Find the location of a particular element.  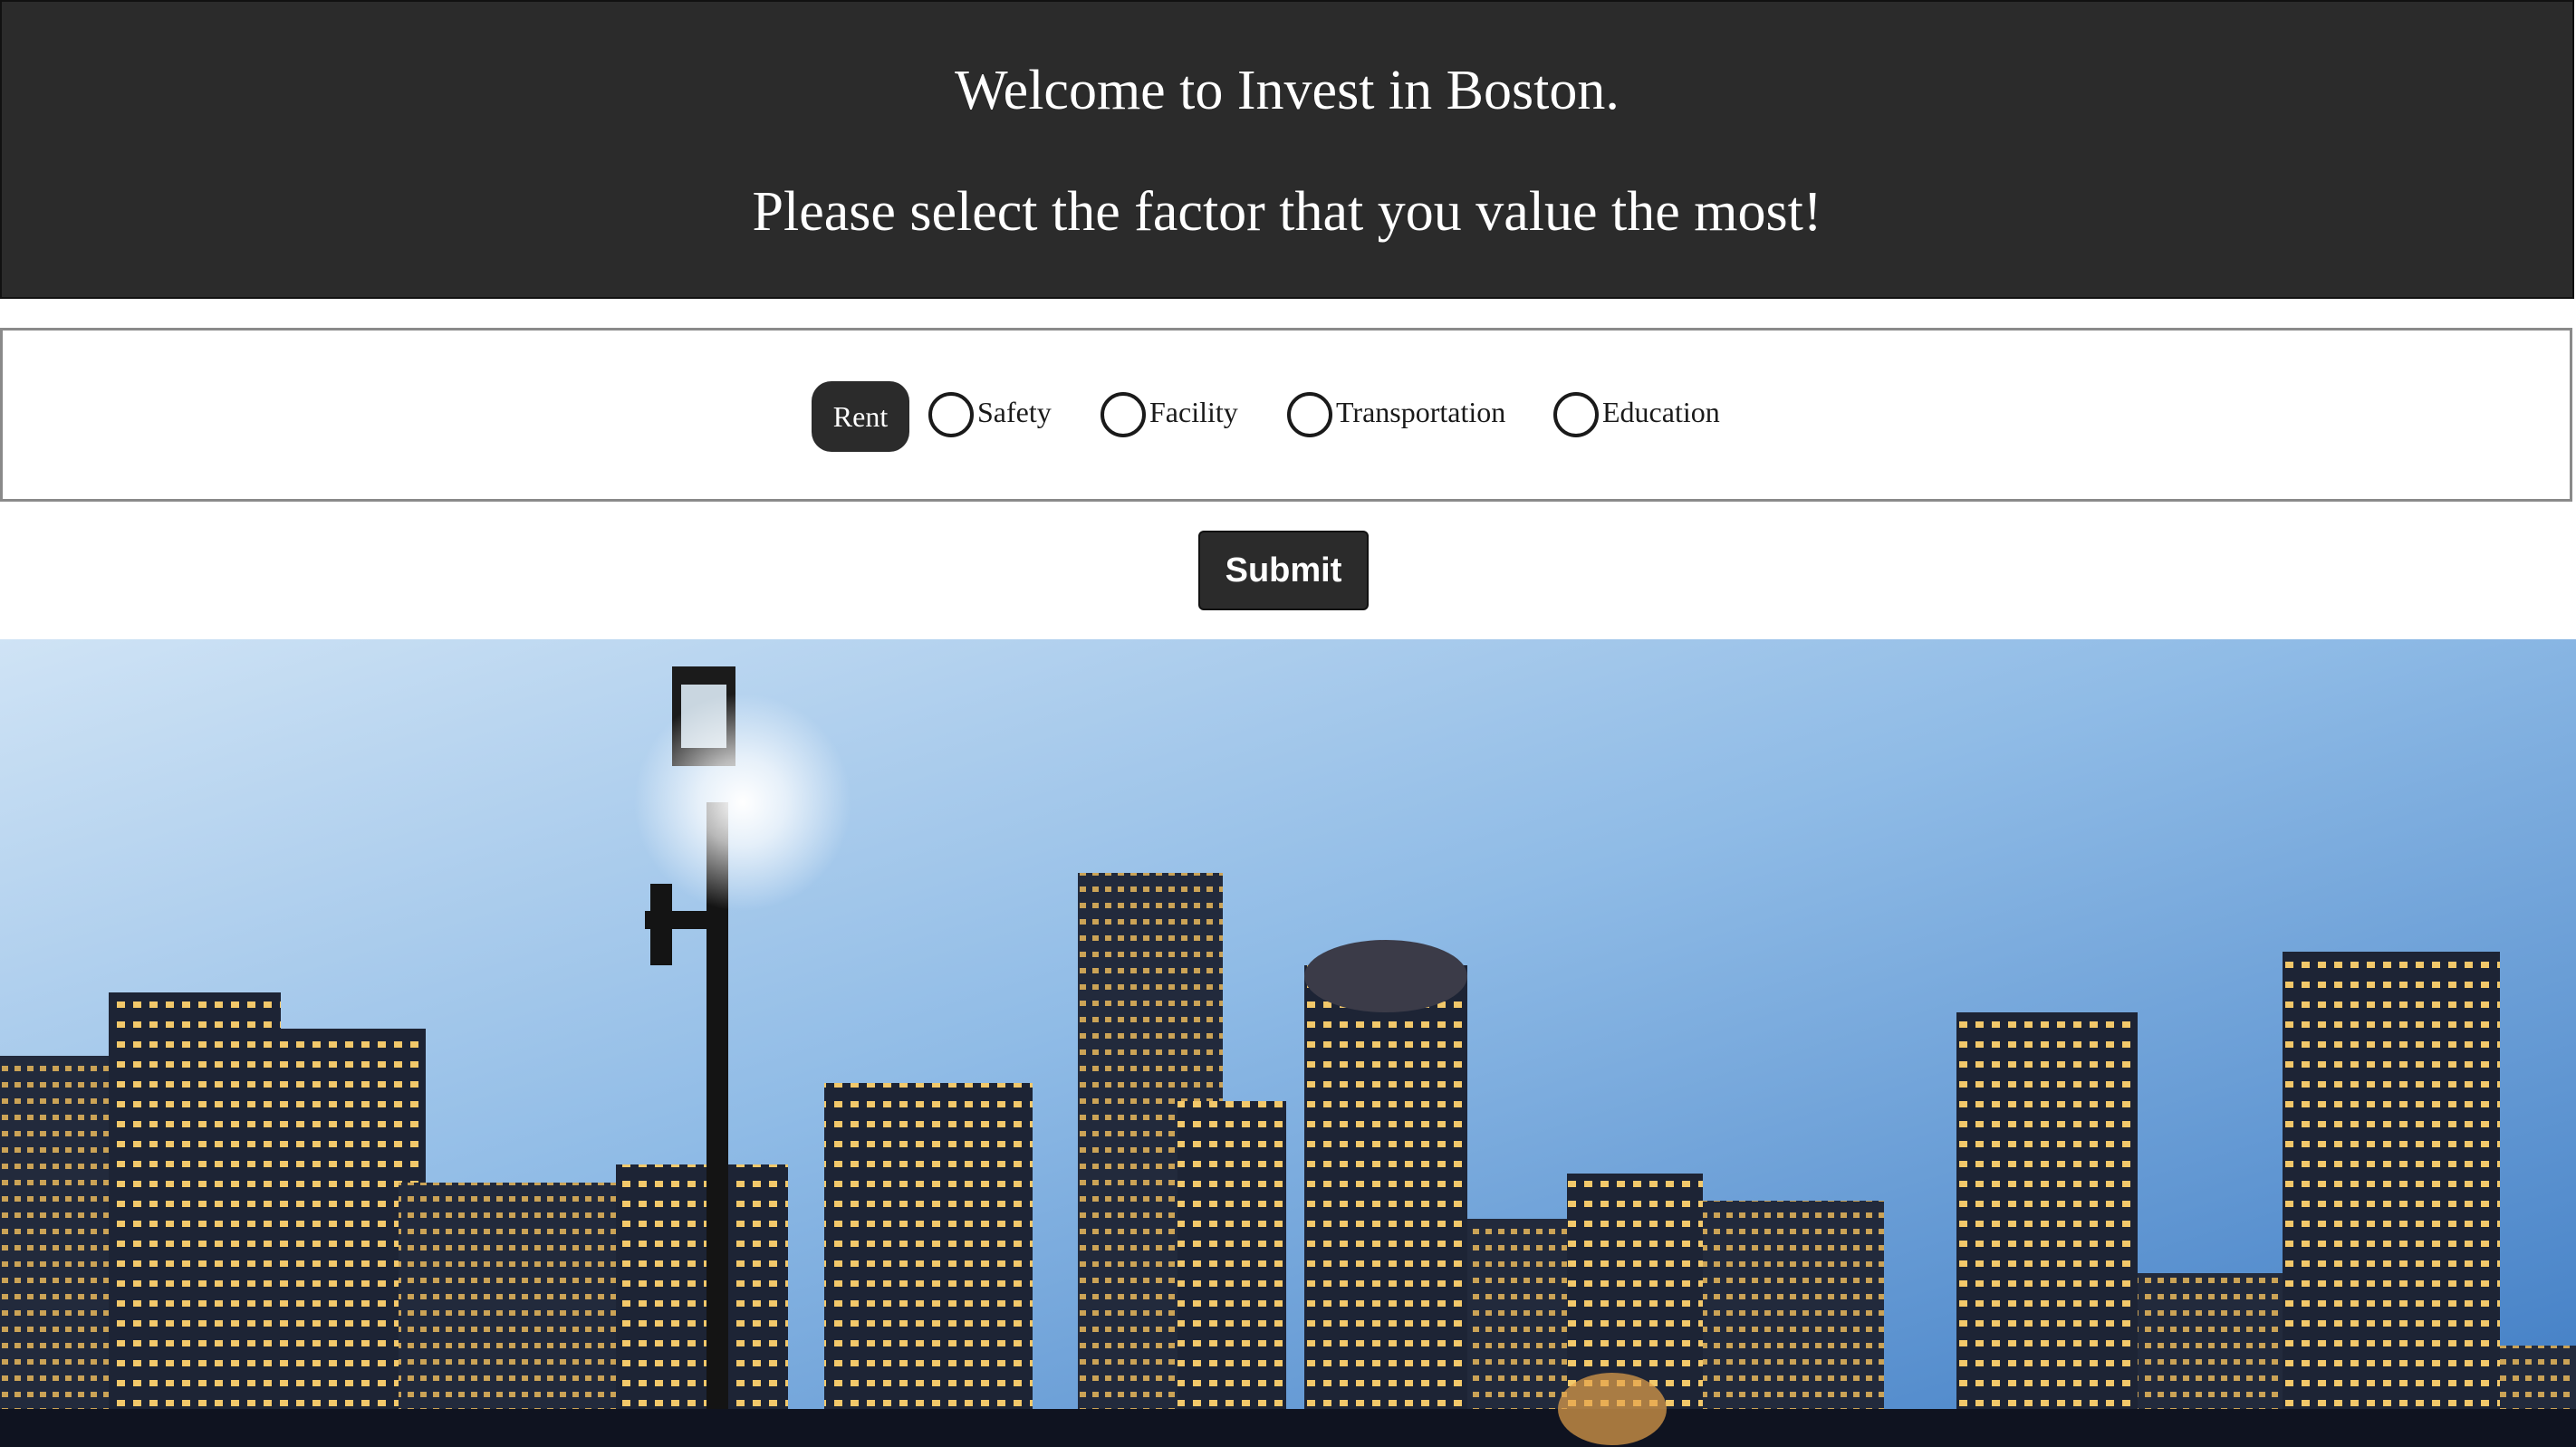

factor-option-rent-label: Rent is located at coordinates (860, 416).